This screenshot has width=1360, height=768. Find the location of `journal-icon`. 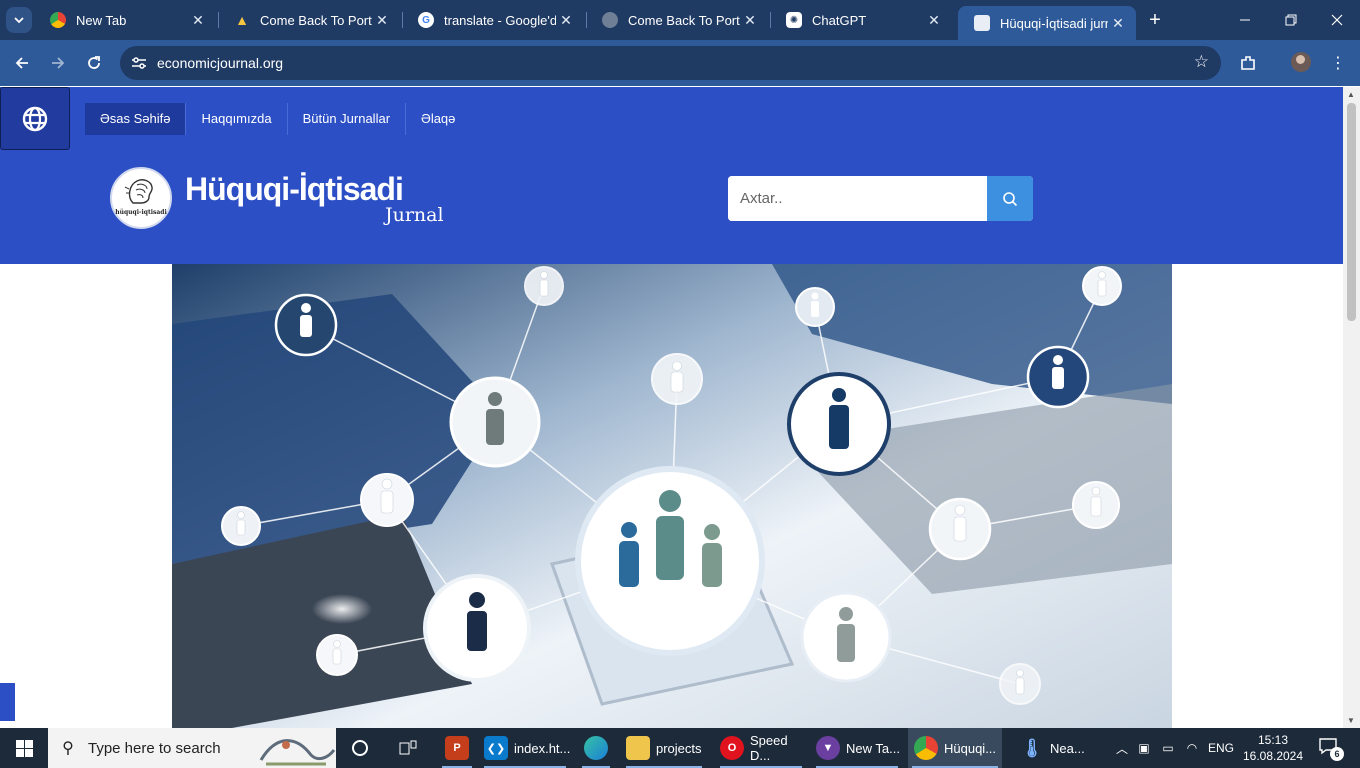

journal-icon is located at coordinates (982, 23).